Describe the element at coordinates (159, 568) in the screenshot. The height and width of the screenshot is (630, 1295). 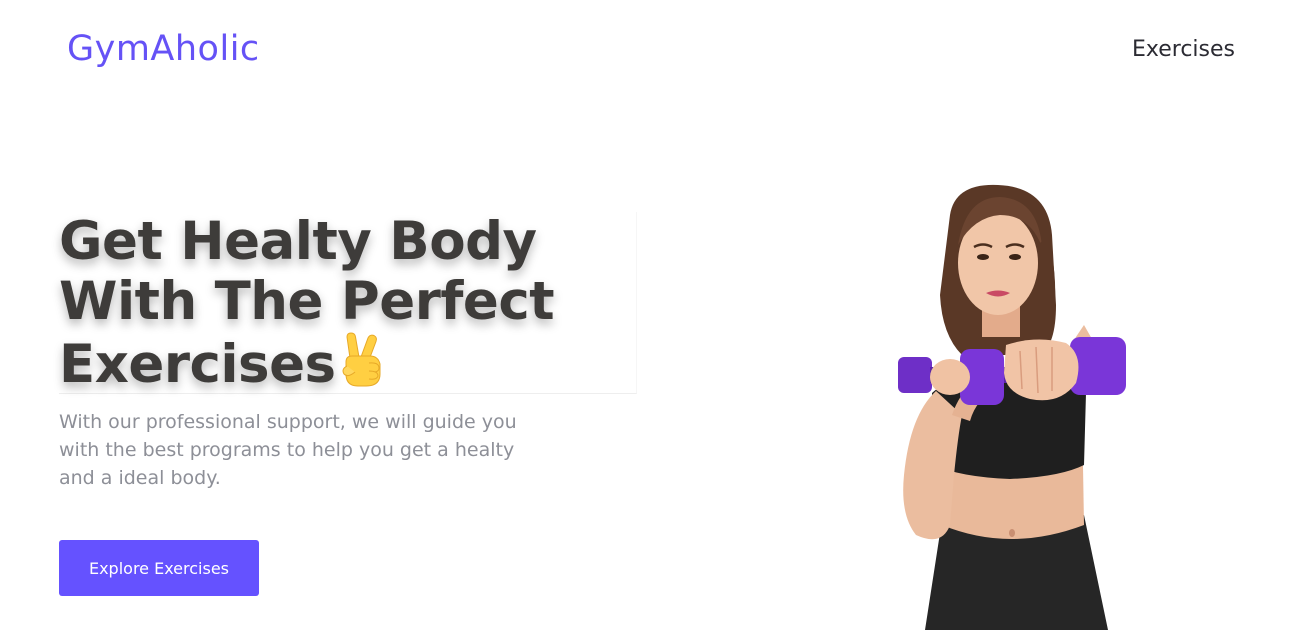
I see `explore-exercises-button: Explore Exercises` at that location.